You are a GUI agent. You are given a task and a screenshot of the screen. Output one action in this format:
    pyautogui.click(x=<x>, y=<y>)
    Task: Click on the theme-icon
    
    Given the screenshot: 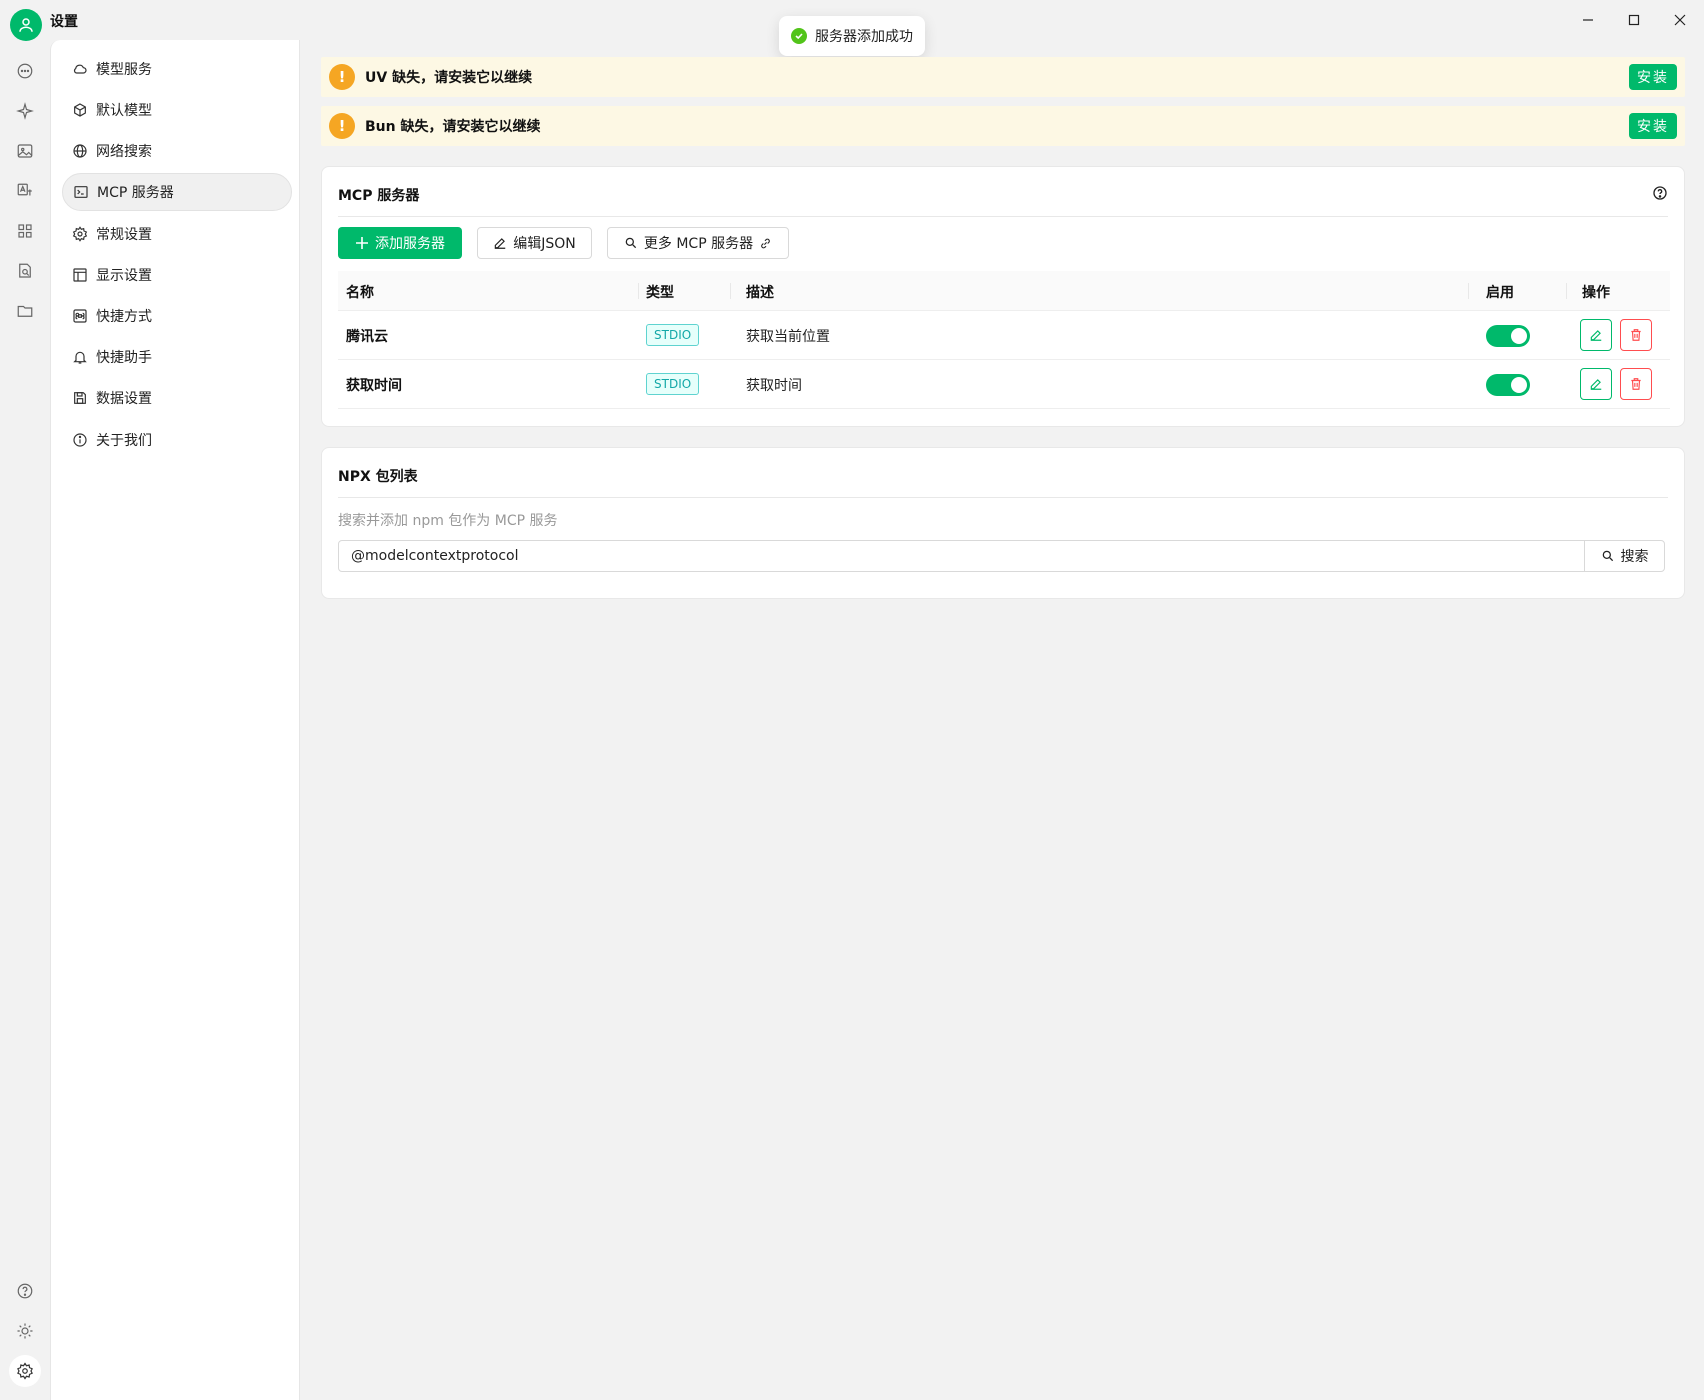 What is the action you would take?
    pyautogui.click(x=25, y=1331)
    